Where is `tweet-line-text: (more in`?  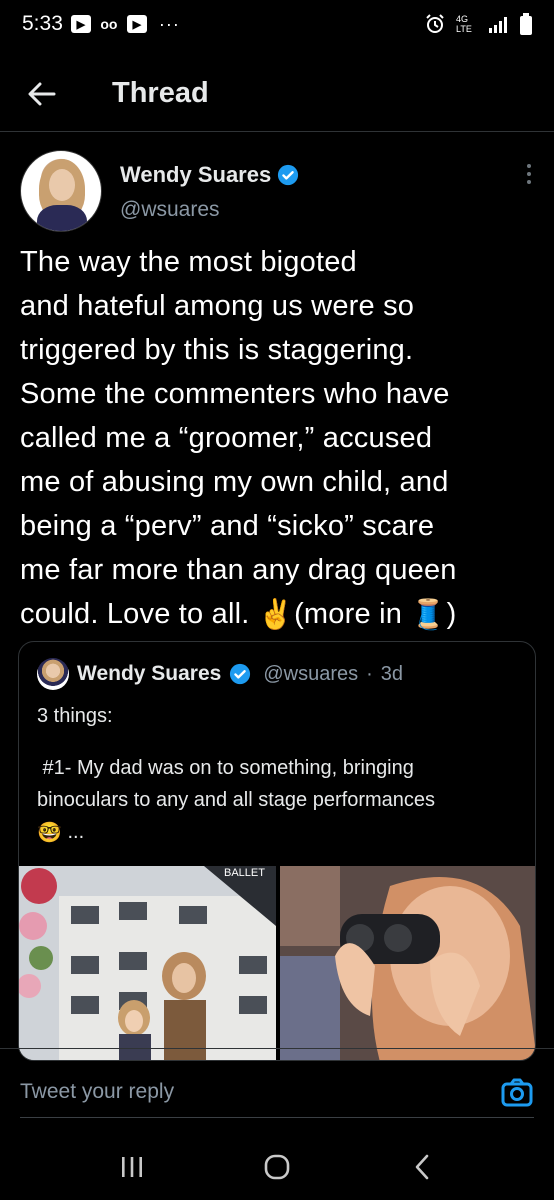 tweet-line-text: (more in is located at coordinates (352, 614).